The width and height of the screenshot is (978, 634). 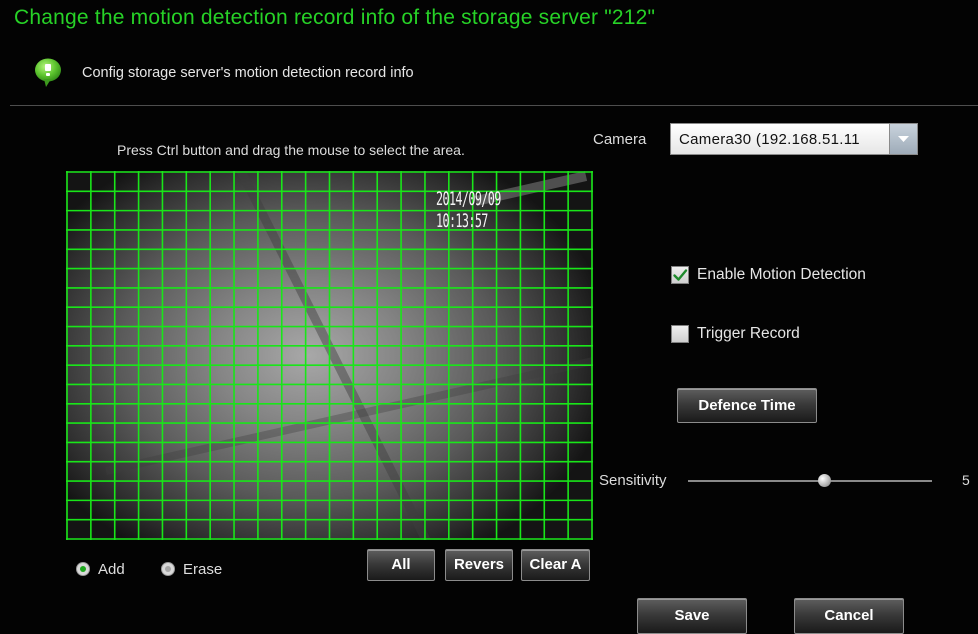 What do you see at coordinates (468, 210) in the screenshot?
I see `camera-timestamp: 2014/09/09 10:13:57` at bounding box center [468, 210].